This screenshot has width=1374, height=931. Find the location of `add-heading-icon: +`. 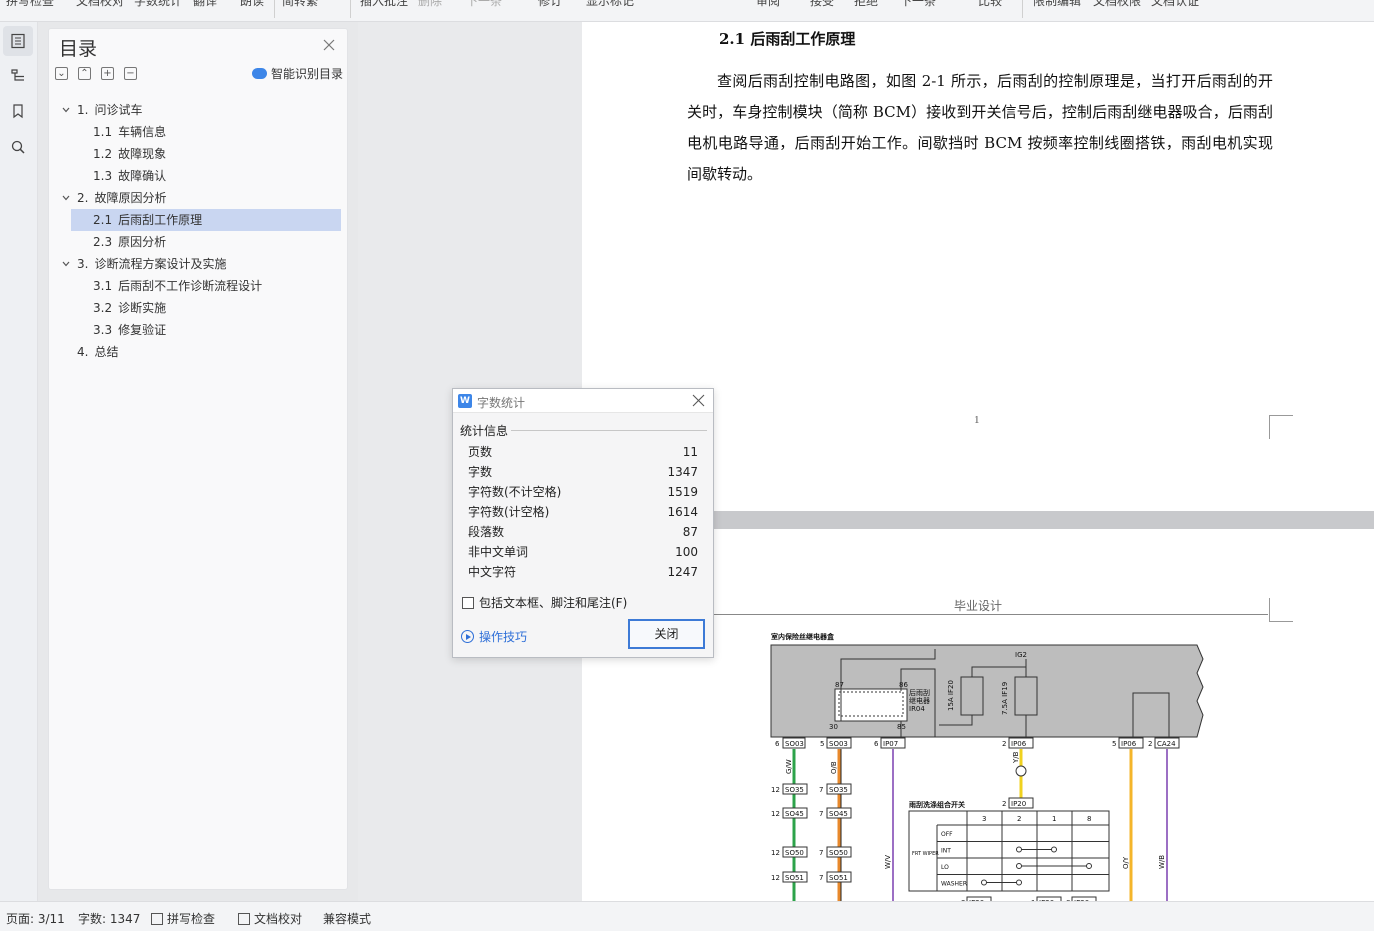

add-heading-icon: + is located at coordinates (107, 73).